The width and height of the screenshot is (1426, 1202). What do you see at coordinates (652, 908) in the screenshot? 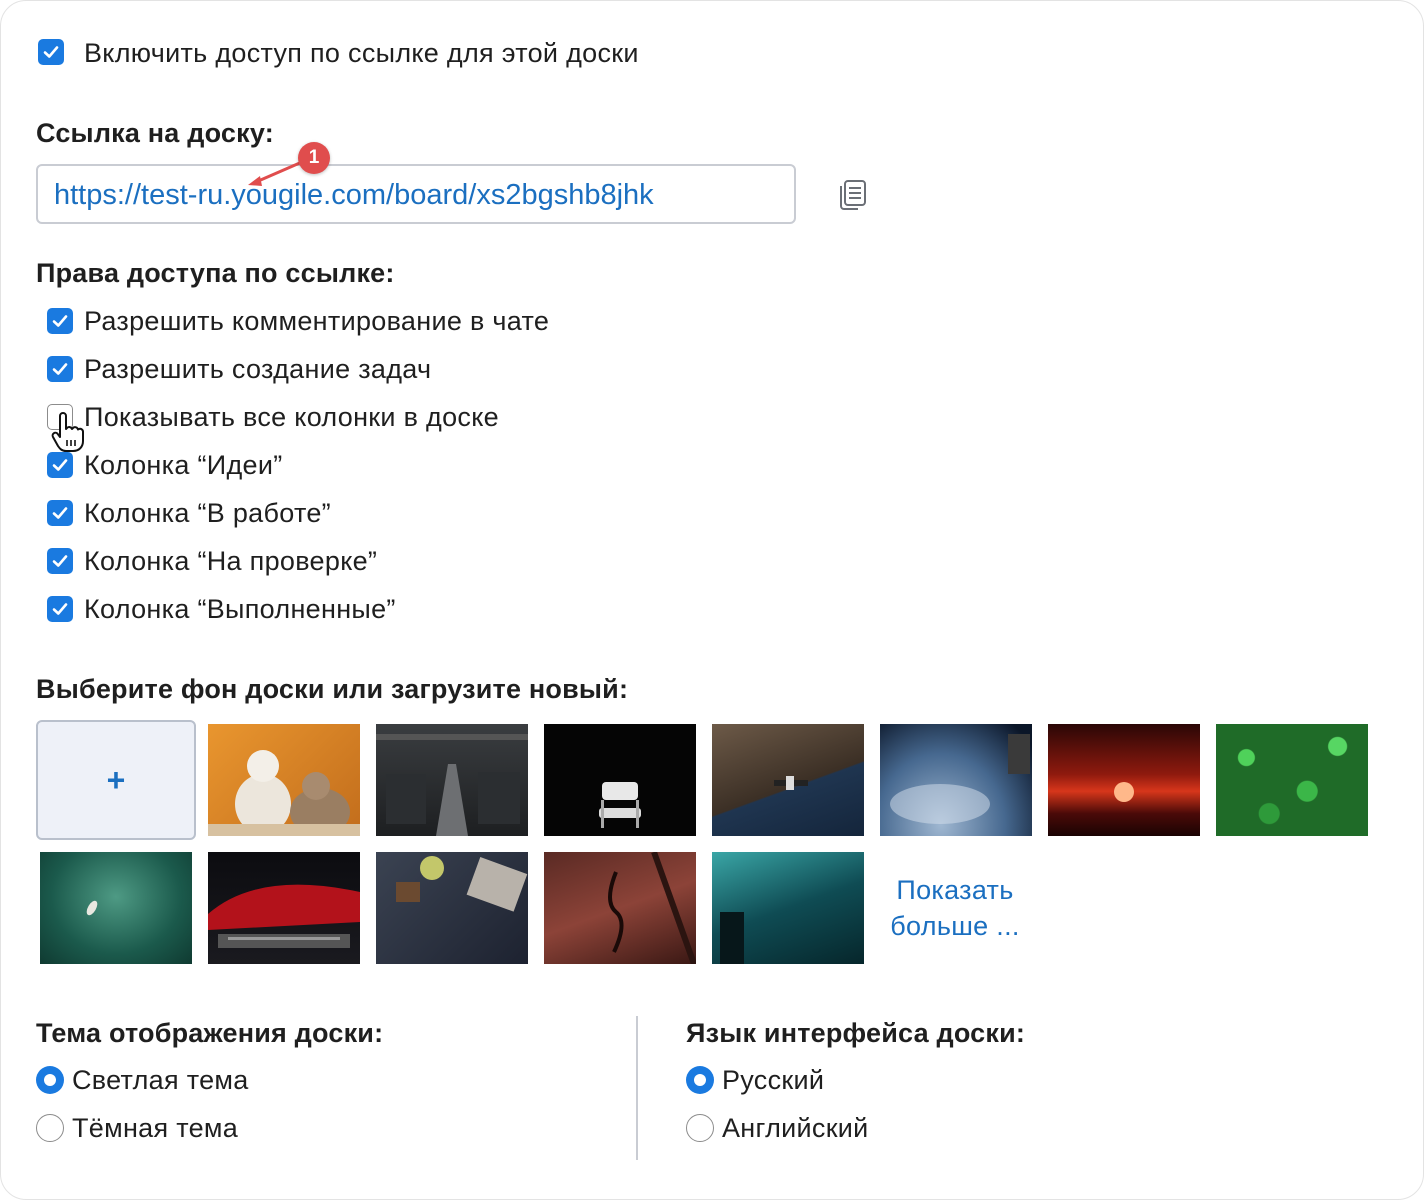
I see `cello-image` at bounding box center [652, 908].